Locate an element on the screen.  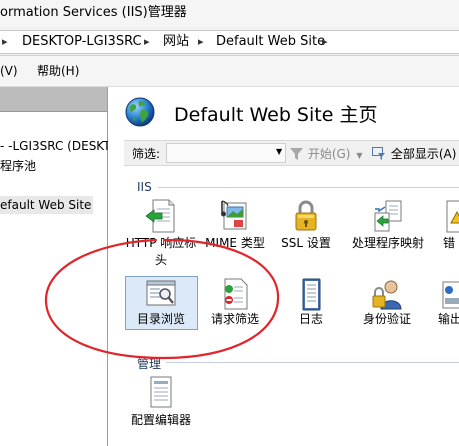
output-caching-icon is located at coordinates (450, 295).